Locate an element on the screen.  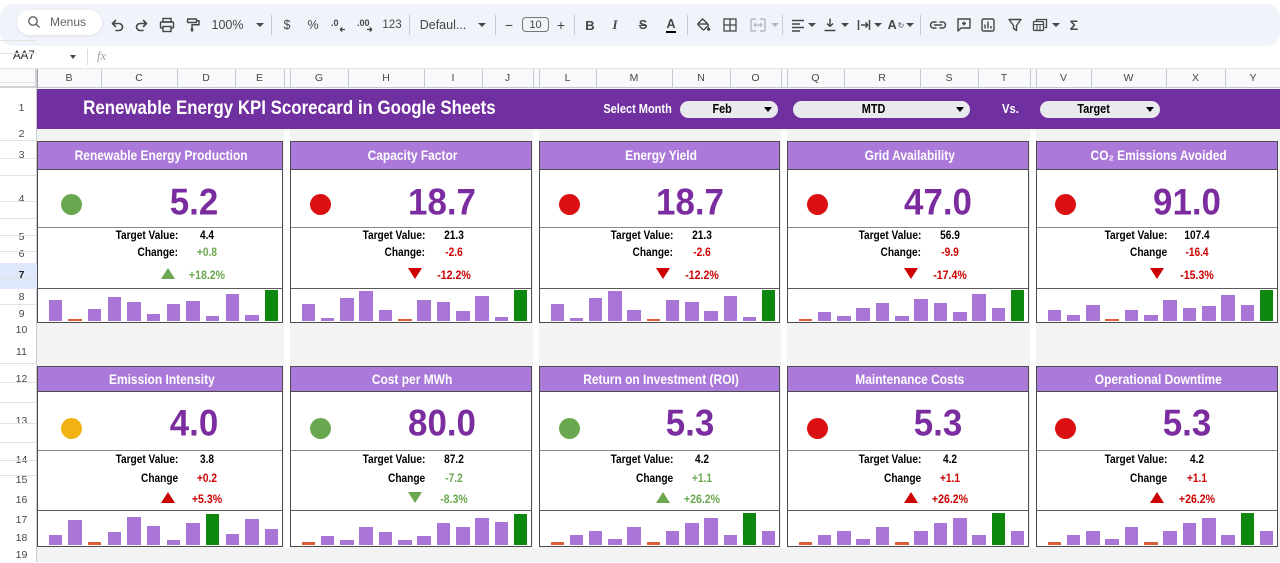
svg-text: .0 is located at coordinates (335, 23).